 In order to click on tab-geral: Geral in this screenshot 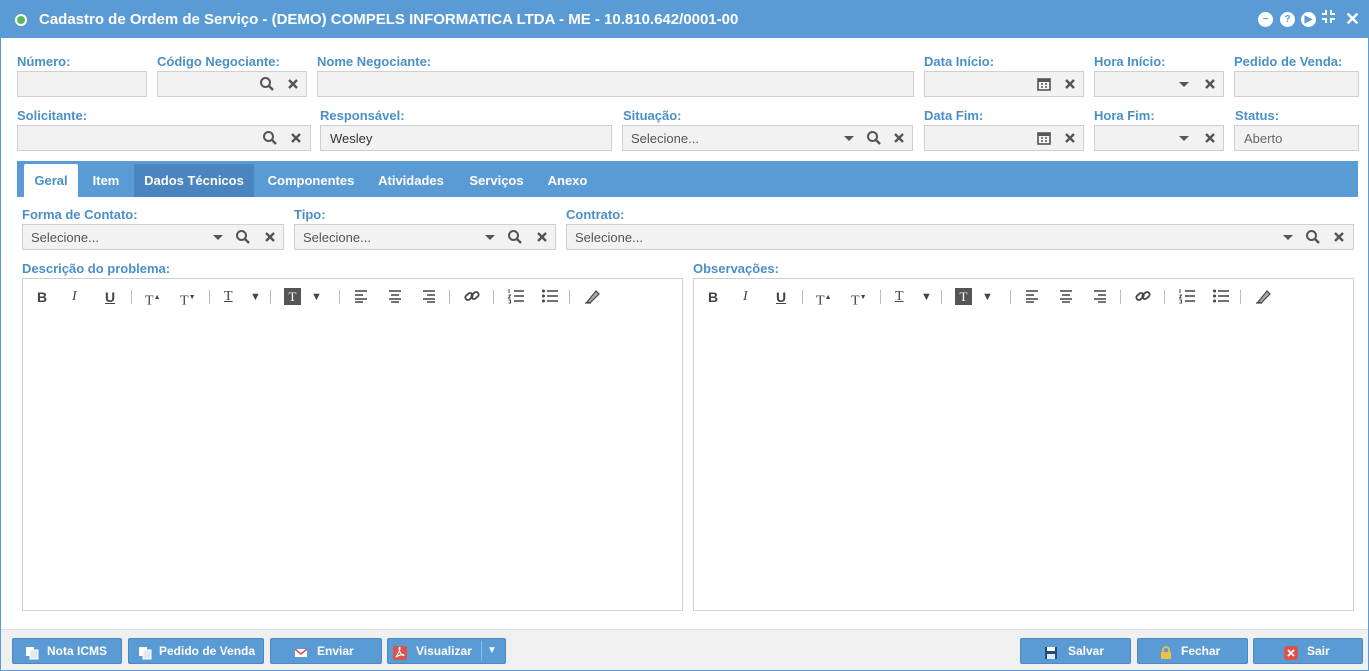, I will do `click(51, 180)`.